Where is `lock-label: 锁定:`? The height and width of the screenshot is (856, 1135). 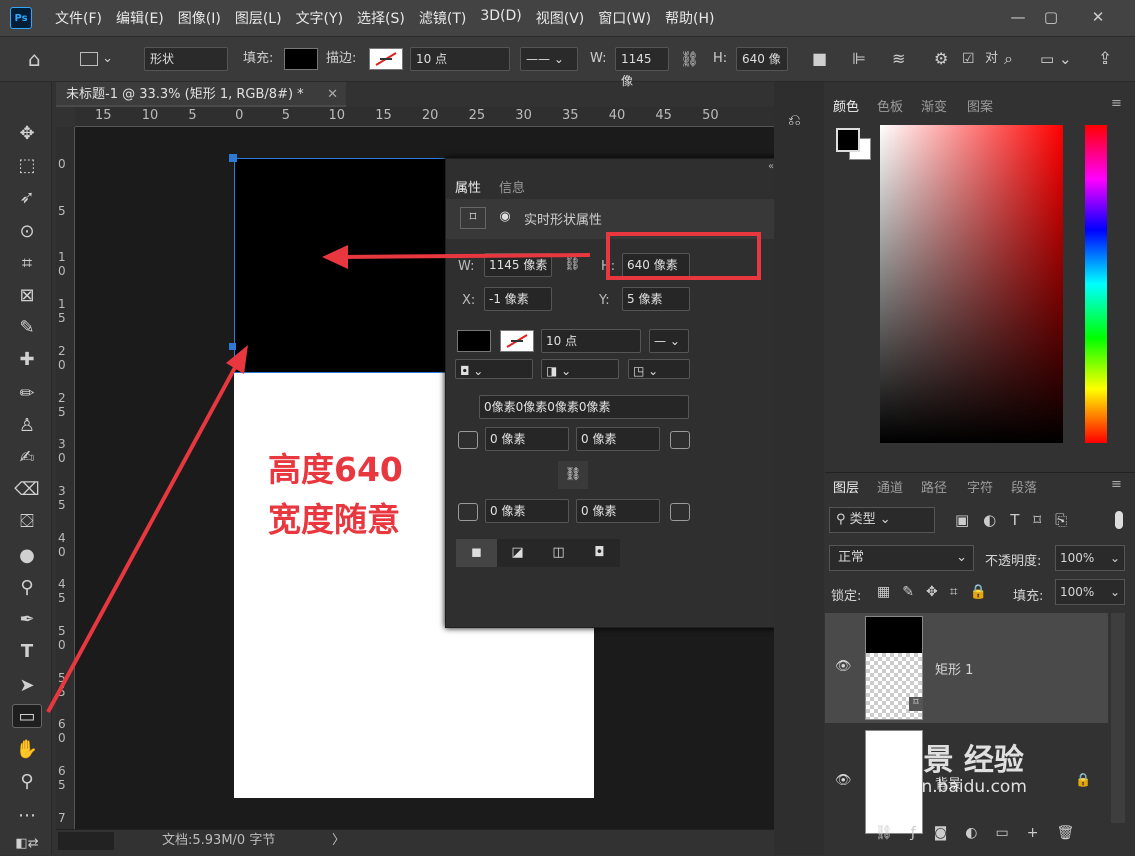 lock-label: 锁定: is located at coordinates (846, 596).